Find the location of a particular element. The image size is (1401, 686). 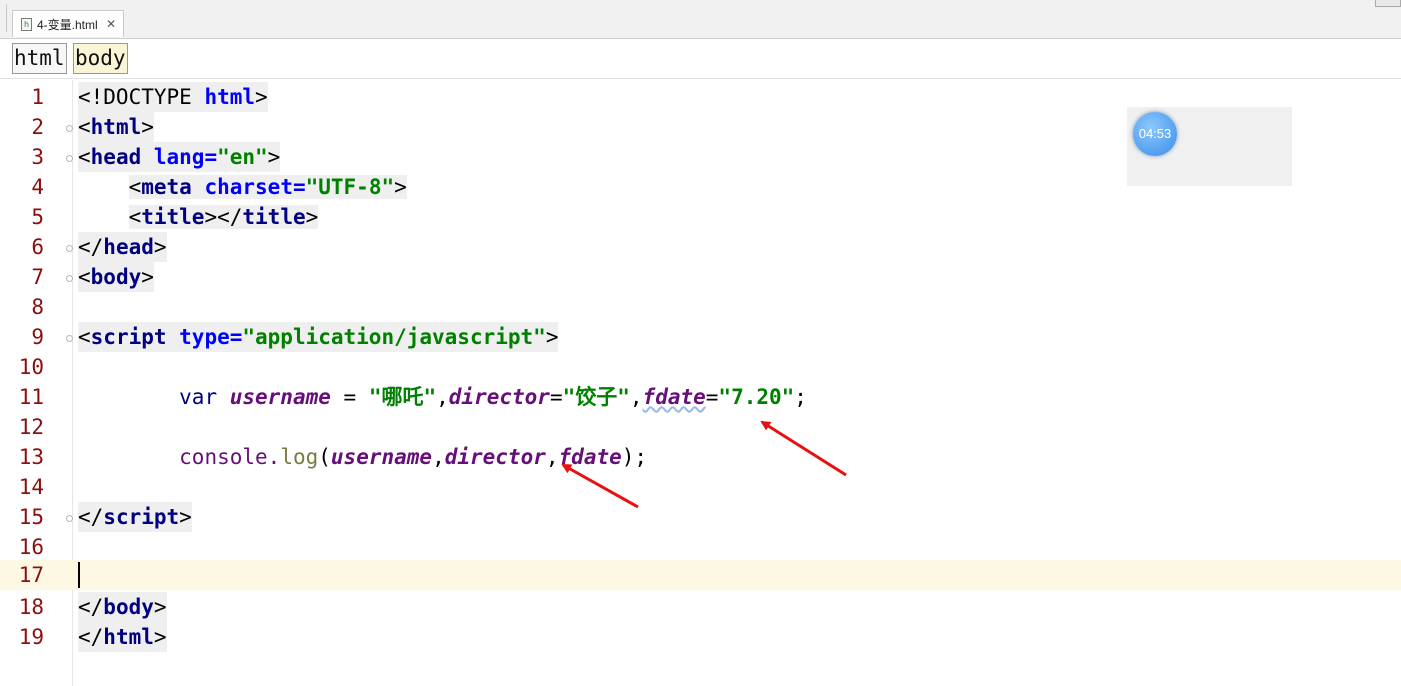

token: "en" is located at coordinates (242, 157).